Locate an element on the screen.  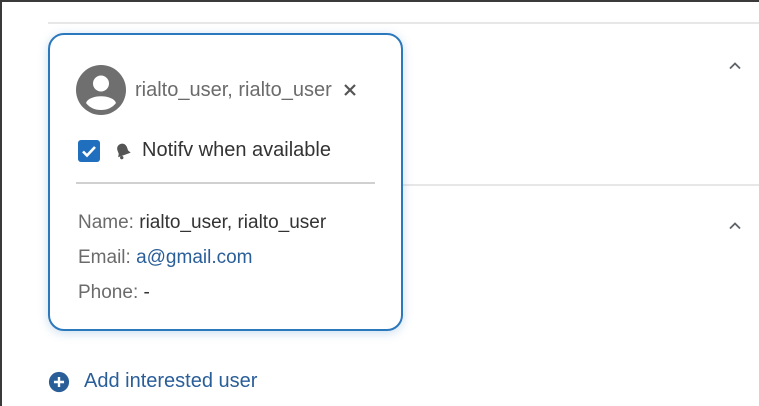
email-label: Email: is located at coordinates (104, 257).